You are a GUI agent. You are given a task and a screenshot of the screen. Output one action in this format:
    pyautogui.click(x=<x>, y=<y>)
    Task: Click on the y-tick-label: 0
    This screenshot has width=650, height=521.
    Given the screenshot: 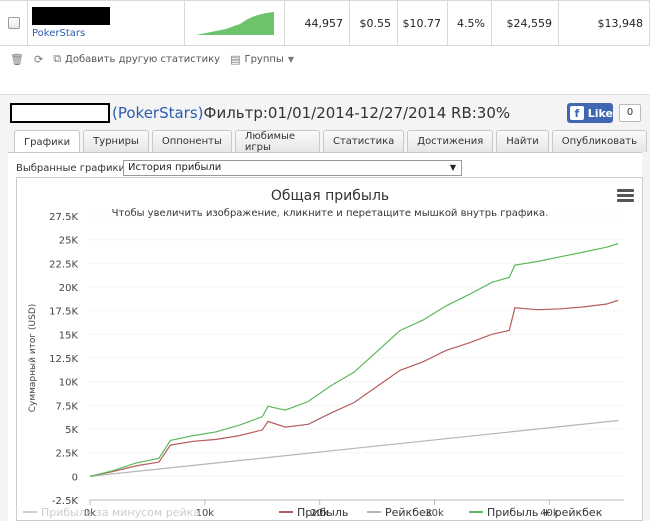 What is the action you would take?
    pyautogui.click(x=75, y=477)
    